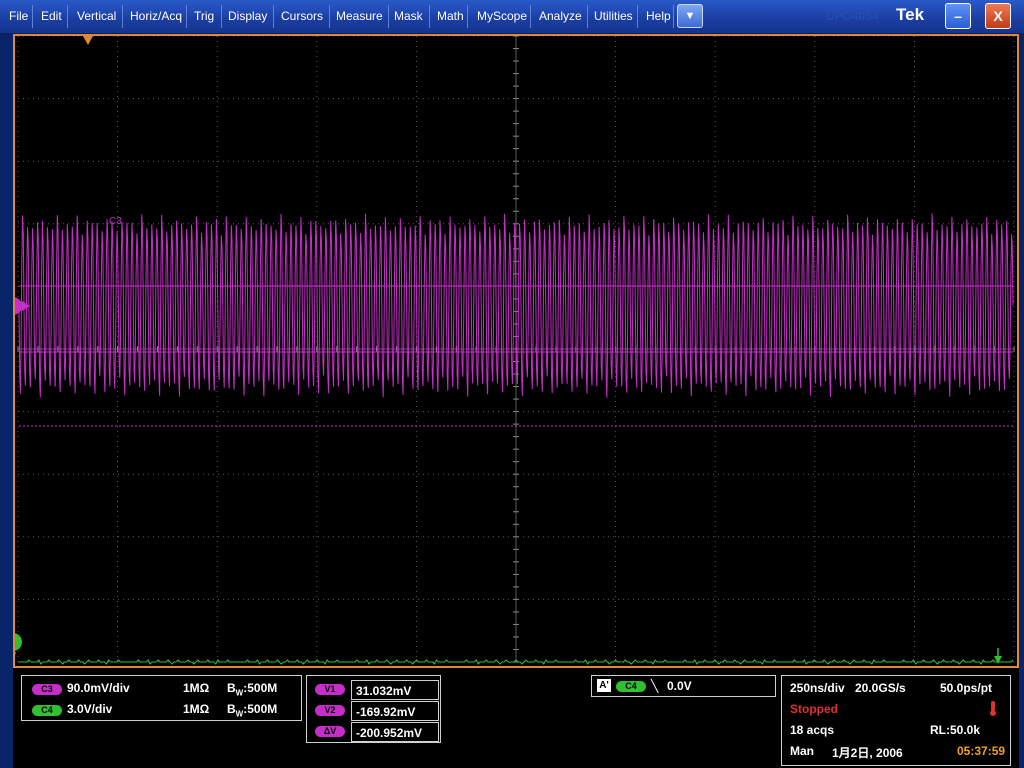 The height and width of the screenshot is (768, 1024). Describe the element at coordinates (867, 753) in the screenshot. I see `date: 1月2日, 2006` at that location.